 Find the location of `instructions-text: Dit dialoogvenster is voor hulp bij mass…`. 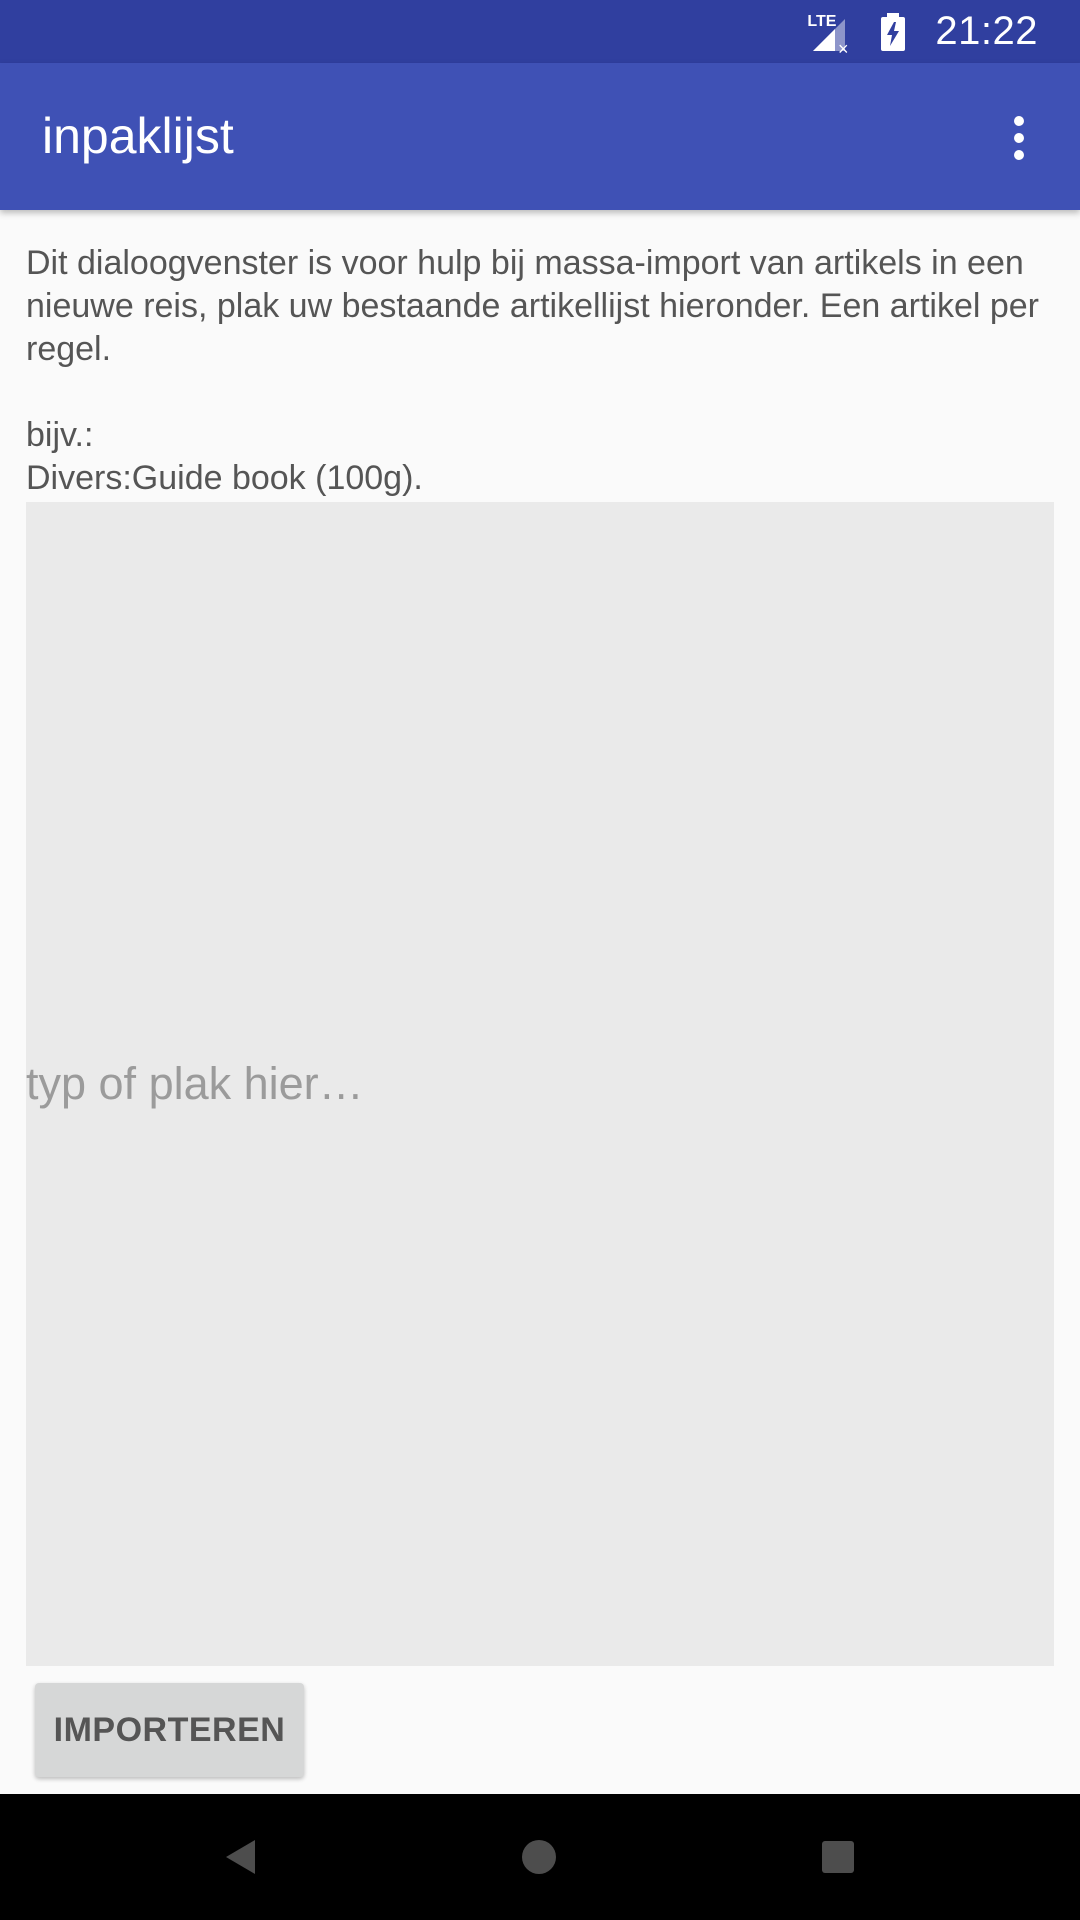

instructions-text: Dit dialoogvenster is voor hulp bij mass… is located at coordinates (541, 371).